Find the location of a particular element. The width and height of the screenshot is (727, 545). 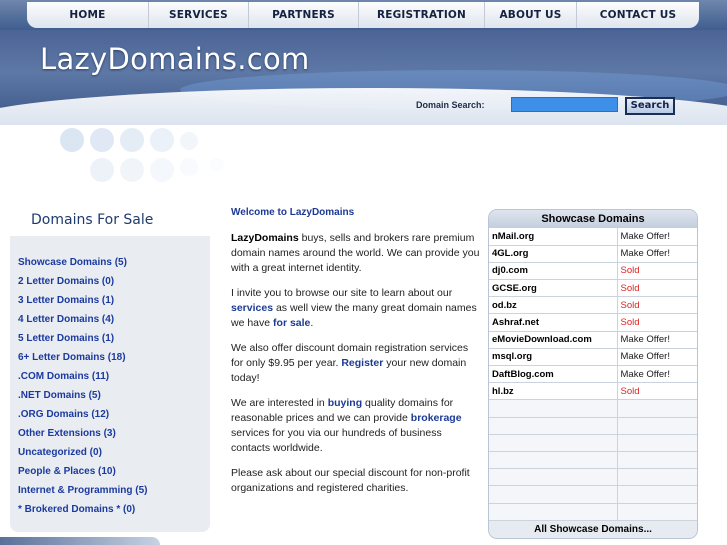

for-sale-link: for sale is located at coordinates (291, 323).